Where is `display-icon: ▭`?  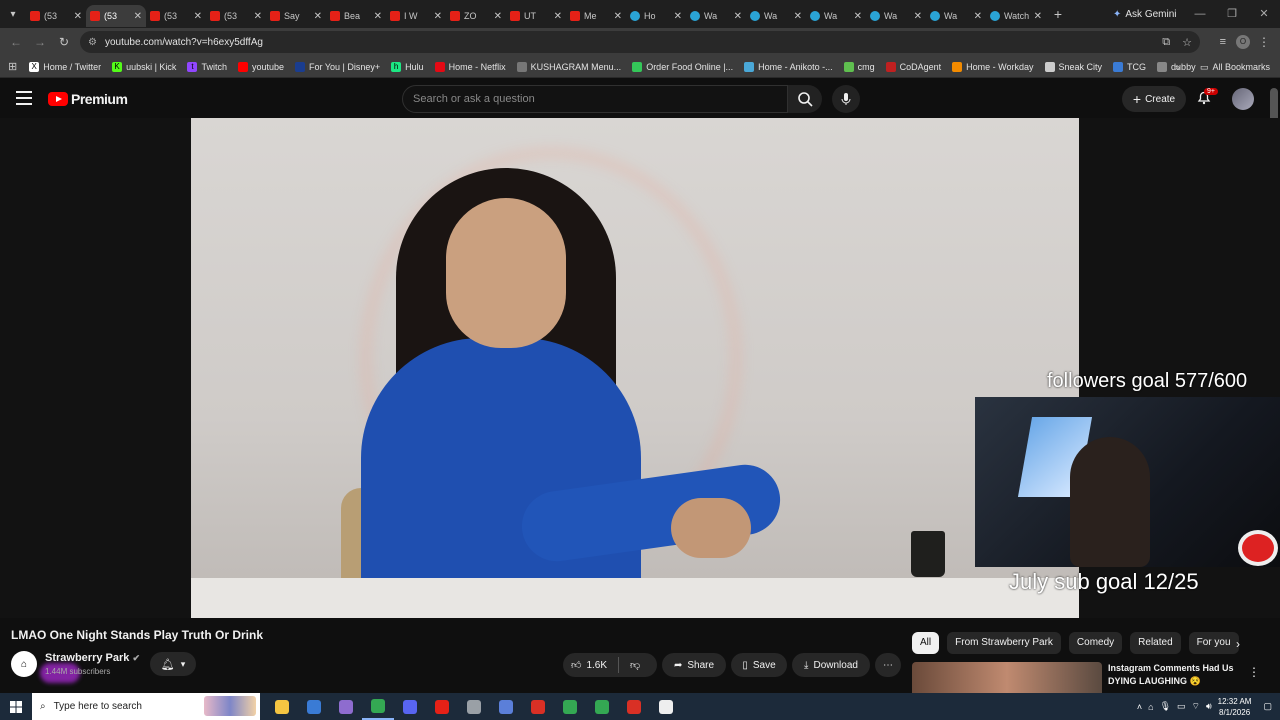
display-icon: ▭ is located at coordinates (1181, 706).